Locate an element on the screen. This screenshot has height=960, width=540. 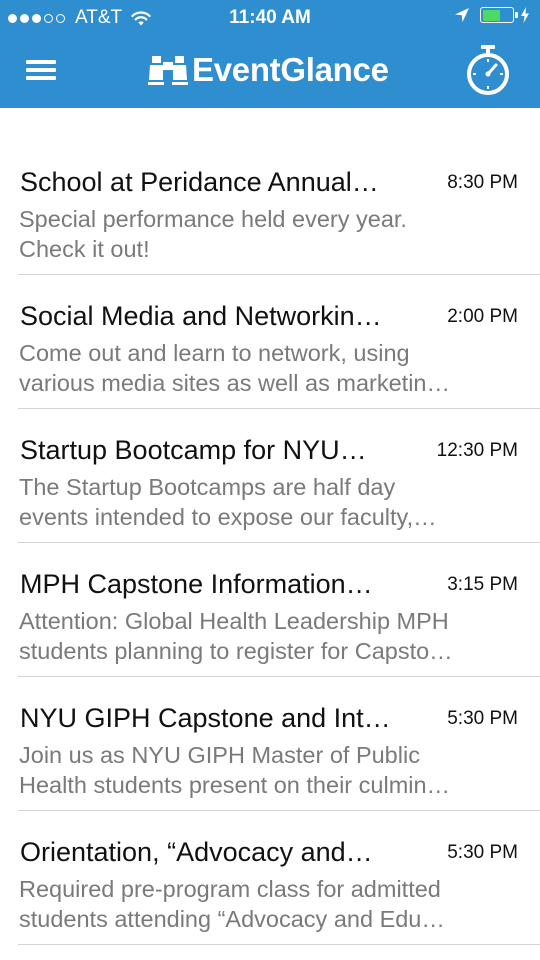
event-description-line: Join us as NYU GIPH Master of Public is located at coordinates (219, 755).